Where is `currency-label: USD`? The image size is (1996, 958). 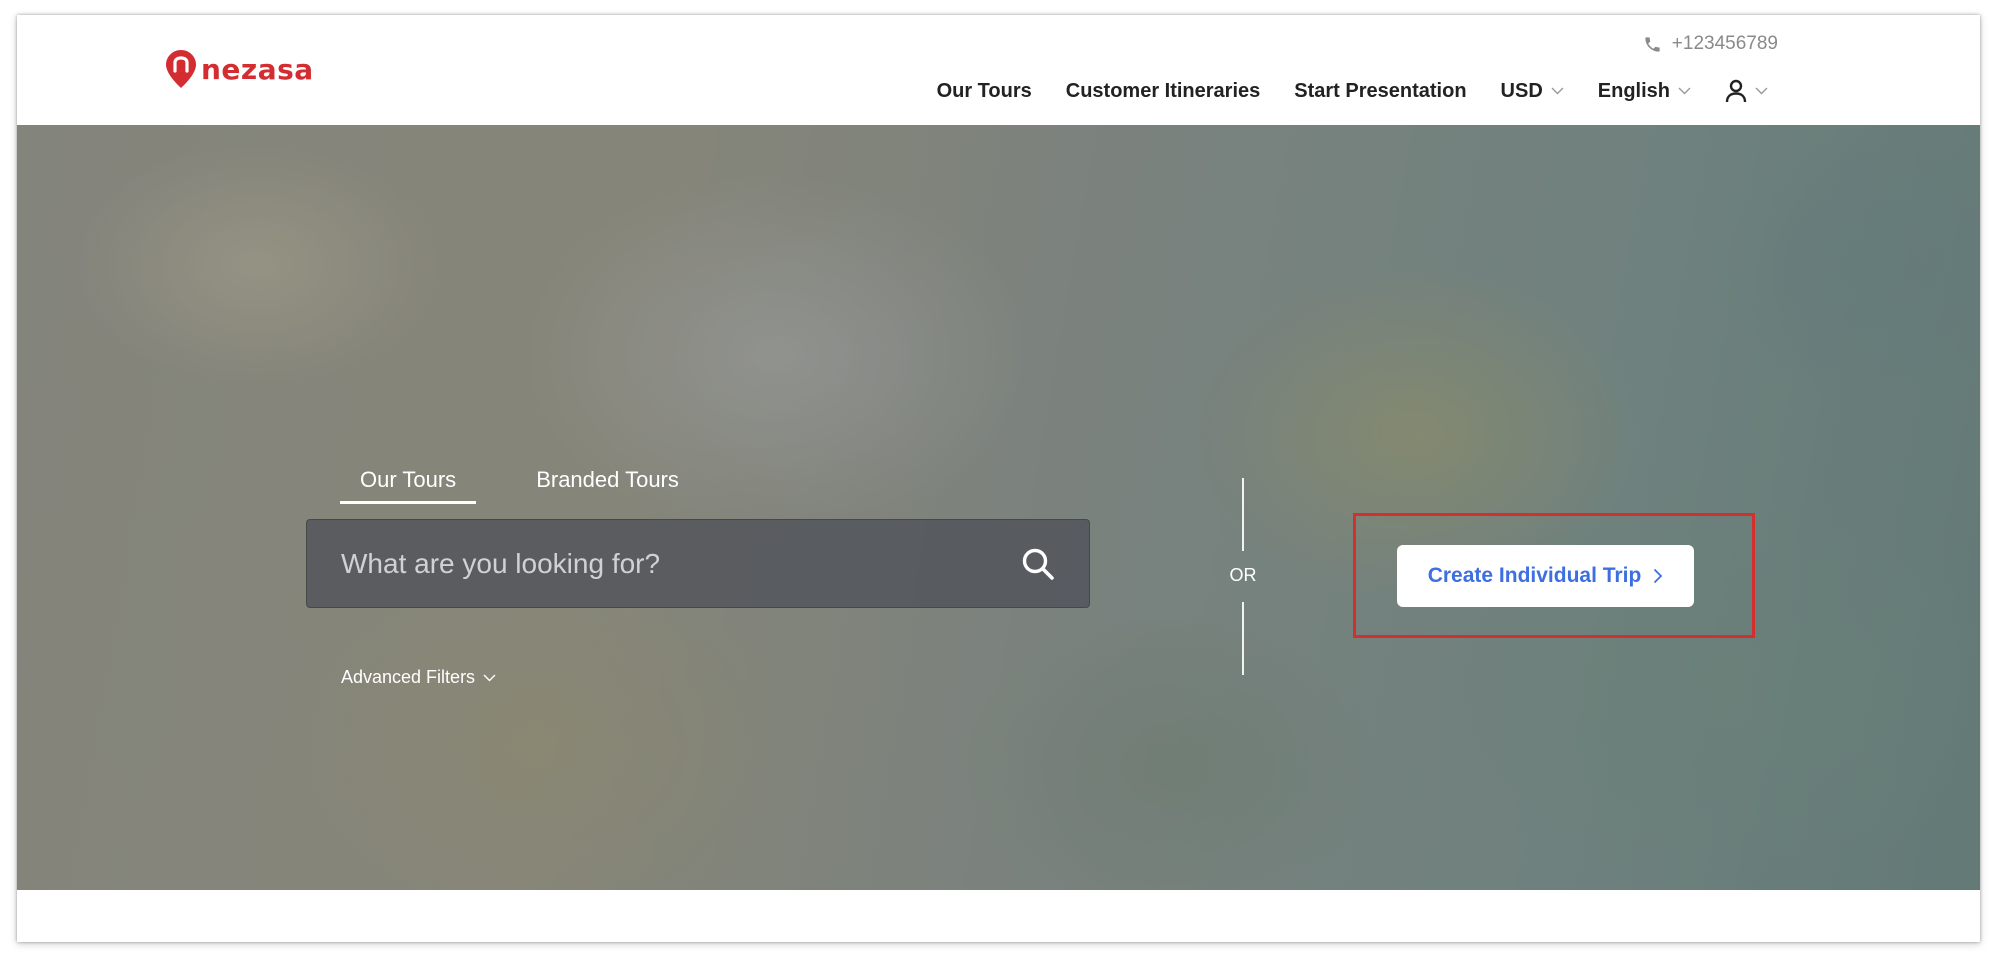 currency-label: USD is located at coordinates (1521, 90).